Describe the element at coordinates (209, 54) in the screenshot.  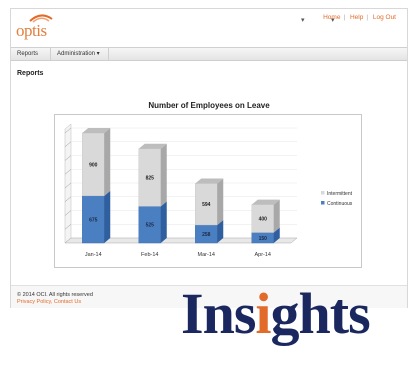
I see `nav-bar: Reports Administration ▾` at that location.